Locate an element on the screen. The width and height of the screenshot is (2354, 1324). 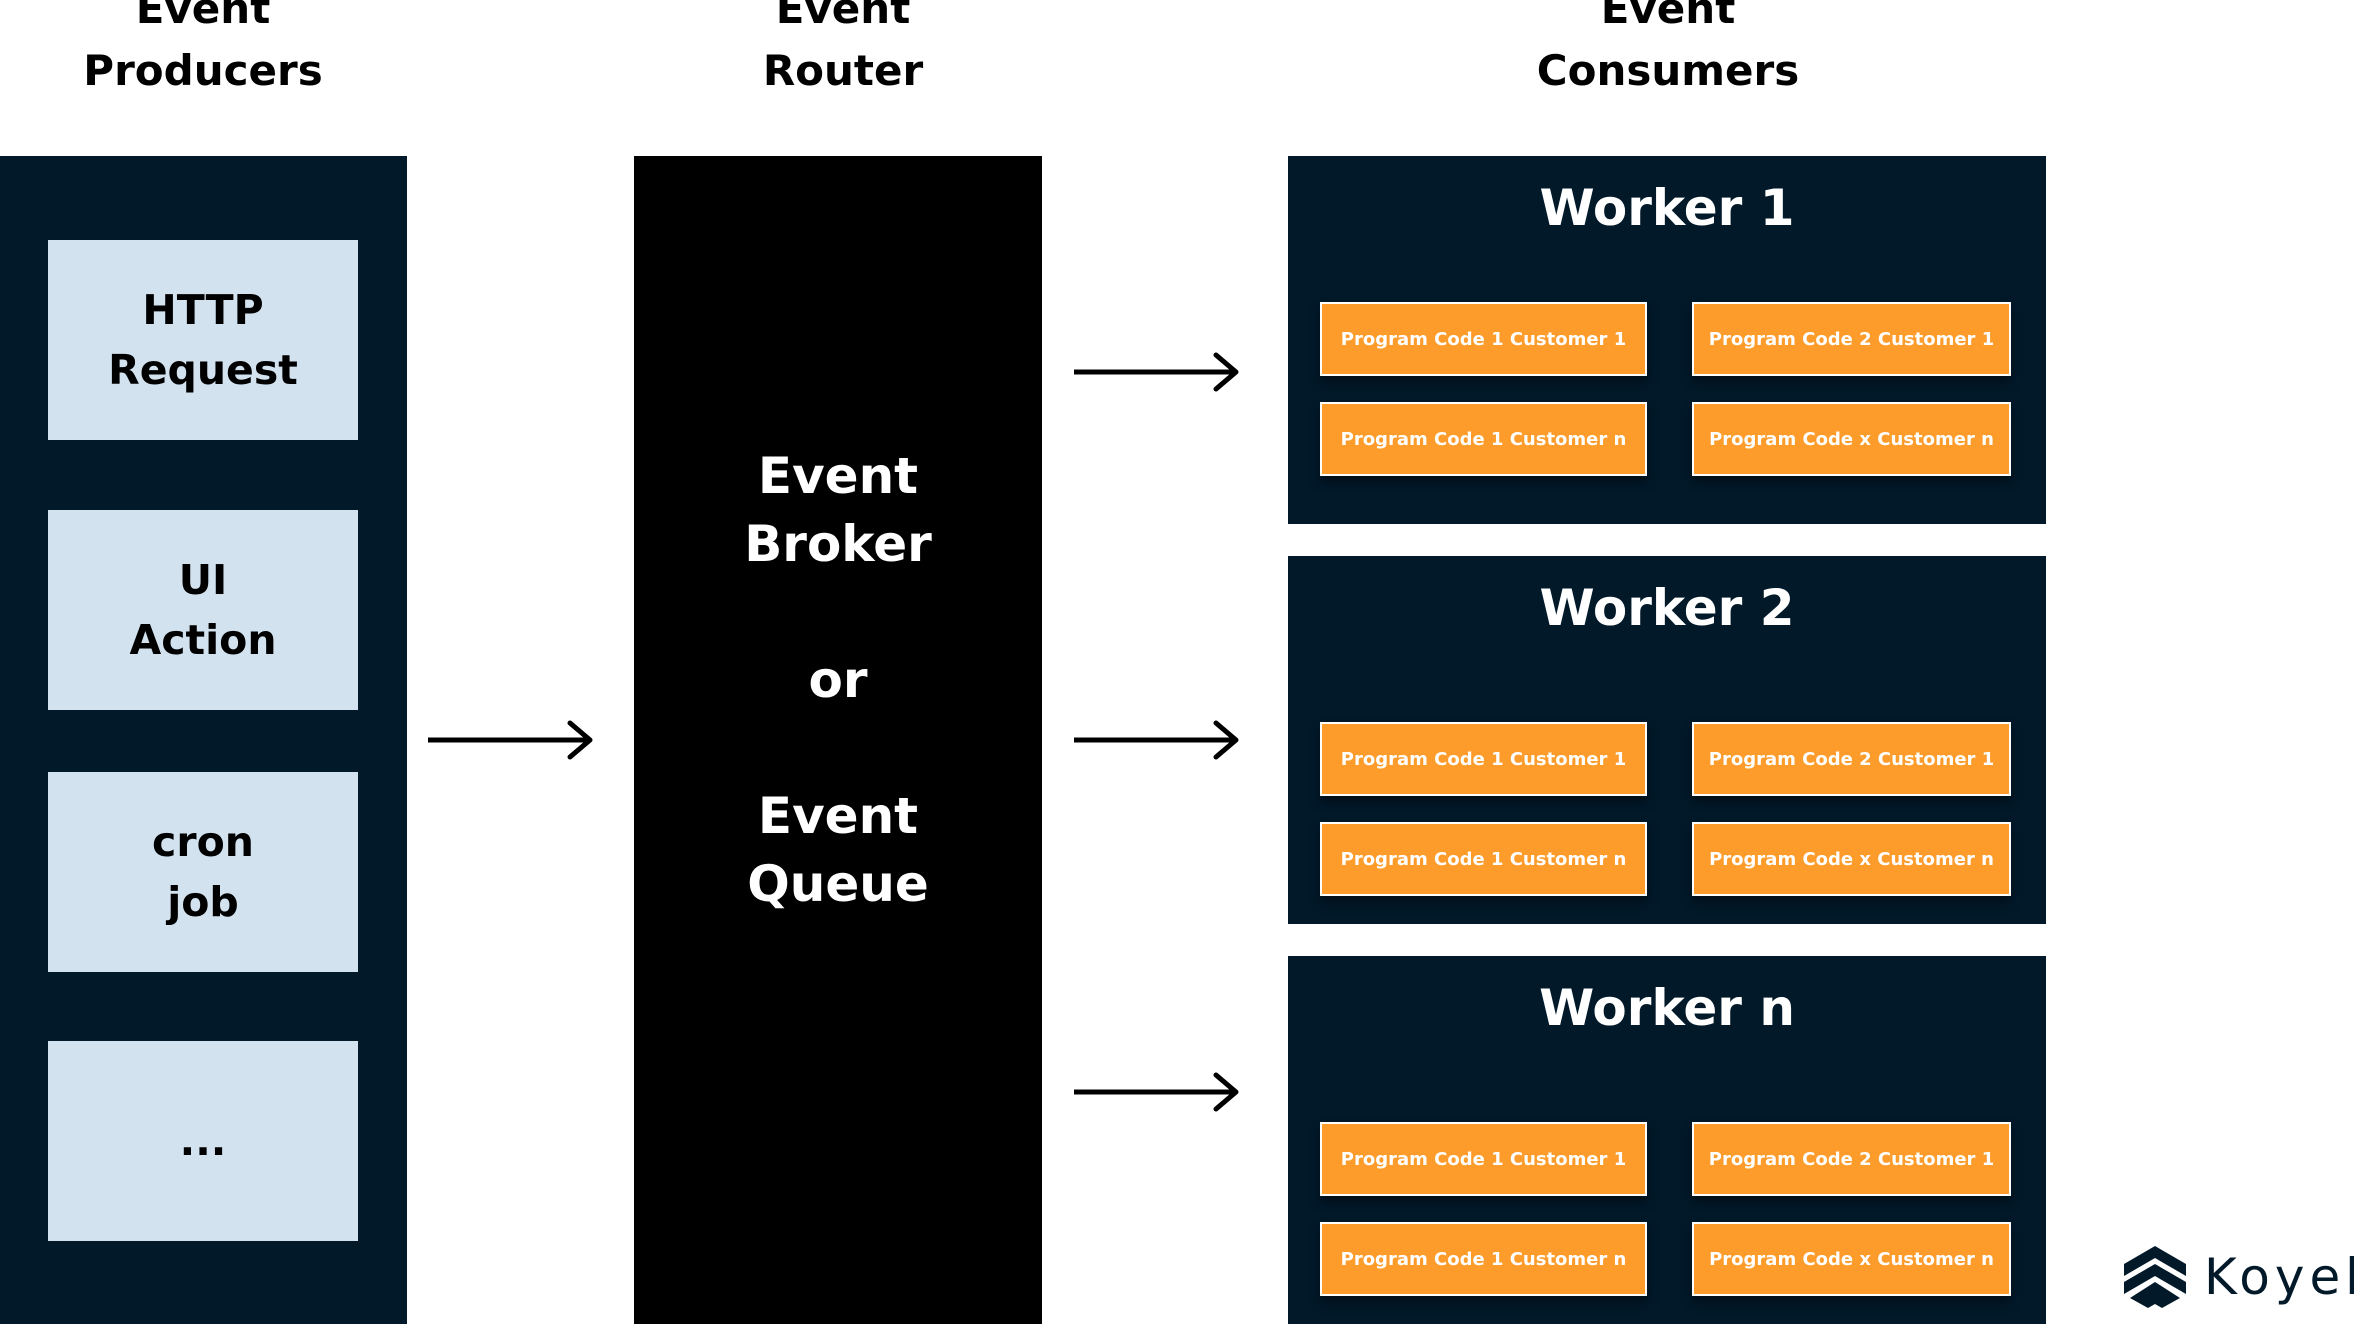
producer-label-line: Request is located at coordinates (203, 370).